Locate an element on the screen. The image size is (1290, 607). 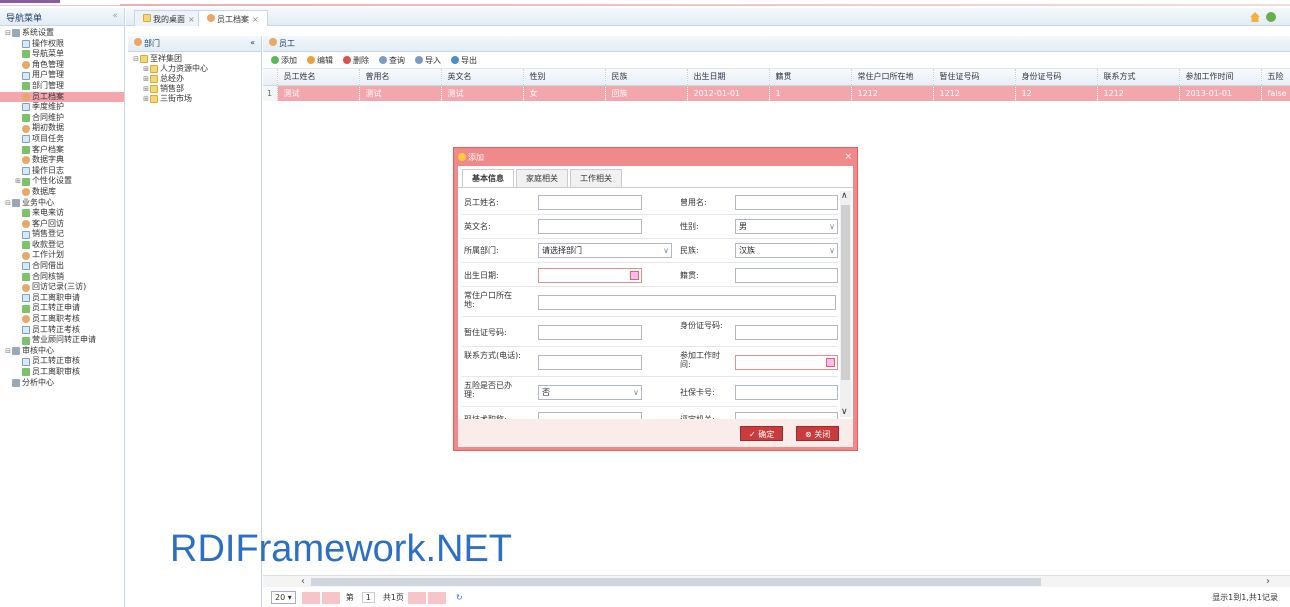
sidebar-item: 合同维护 is located at coordinates (62, 118).